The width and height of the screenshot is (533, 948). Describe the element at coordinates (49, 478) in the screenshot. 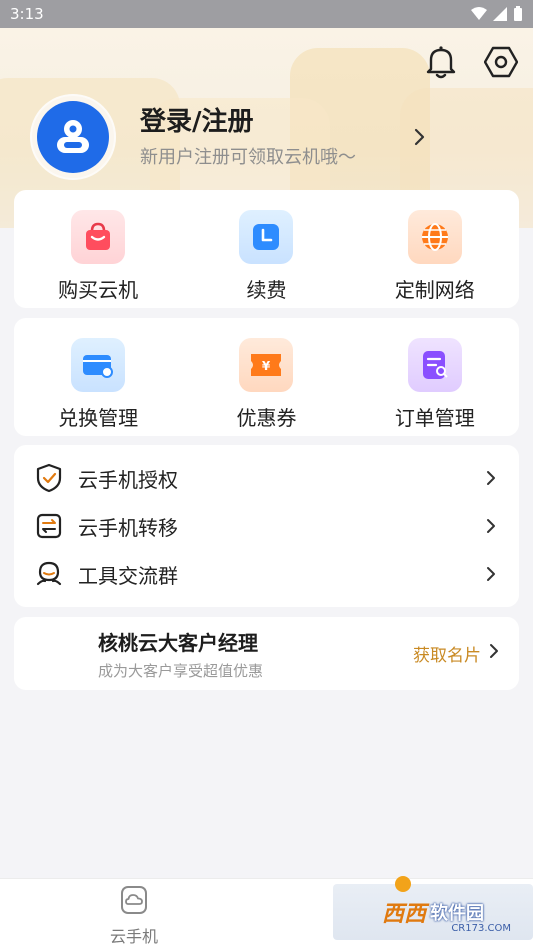

I see `shield-check-icon` at that location.